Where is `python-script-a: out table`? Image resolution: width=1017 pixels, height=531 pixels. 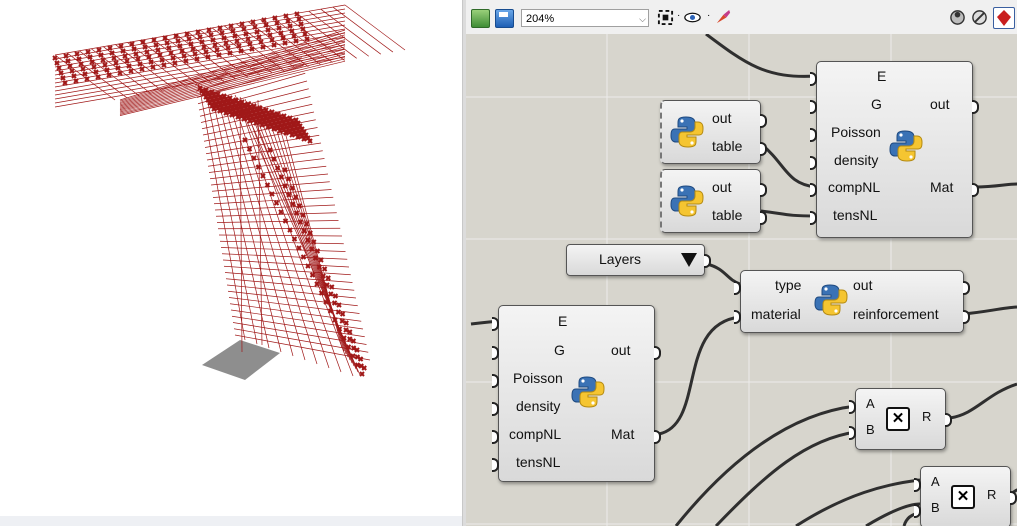
python-script-a: out table is located at coordinates (713, 132).